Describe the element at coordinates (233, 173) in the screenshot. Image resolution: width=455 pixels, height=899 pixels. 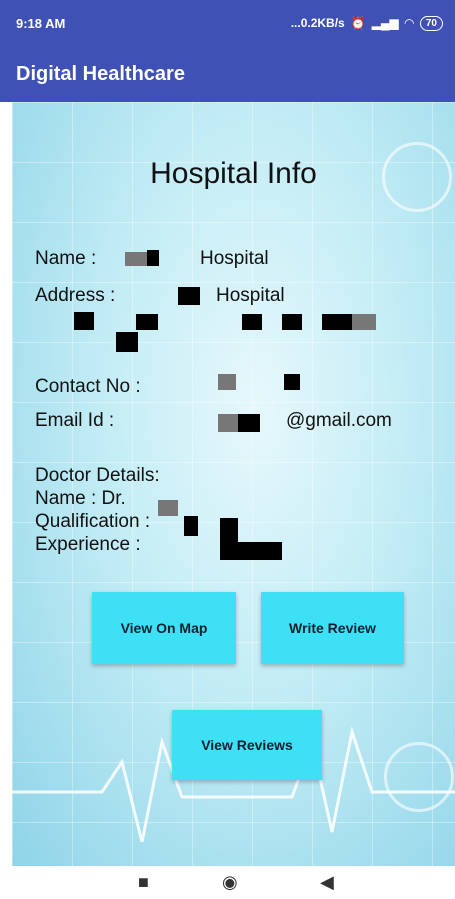
I see `page-title: Hospital Info` at that location.